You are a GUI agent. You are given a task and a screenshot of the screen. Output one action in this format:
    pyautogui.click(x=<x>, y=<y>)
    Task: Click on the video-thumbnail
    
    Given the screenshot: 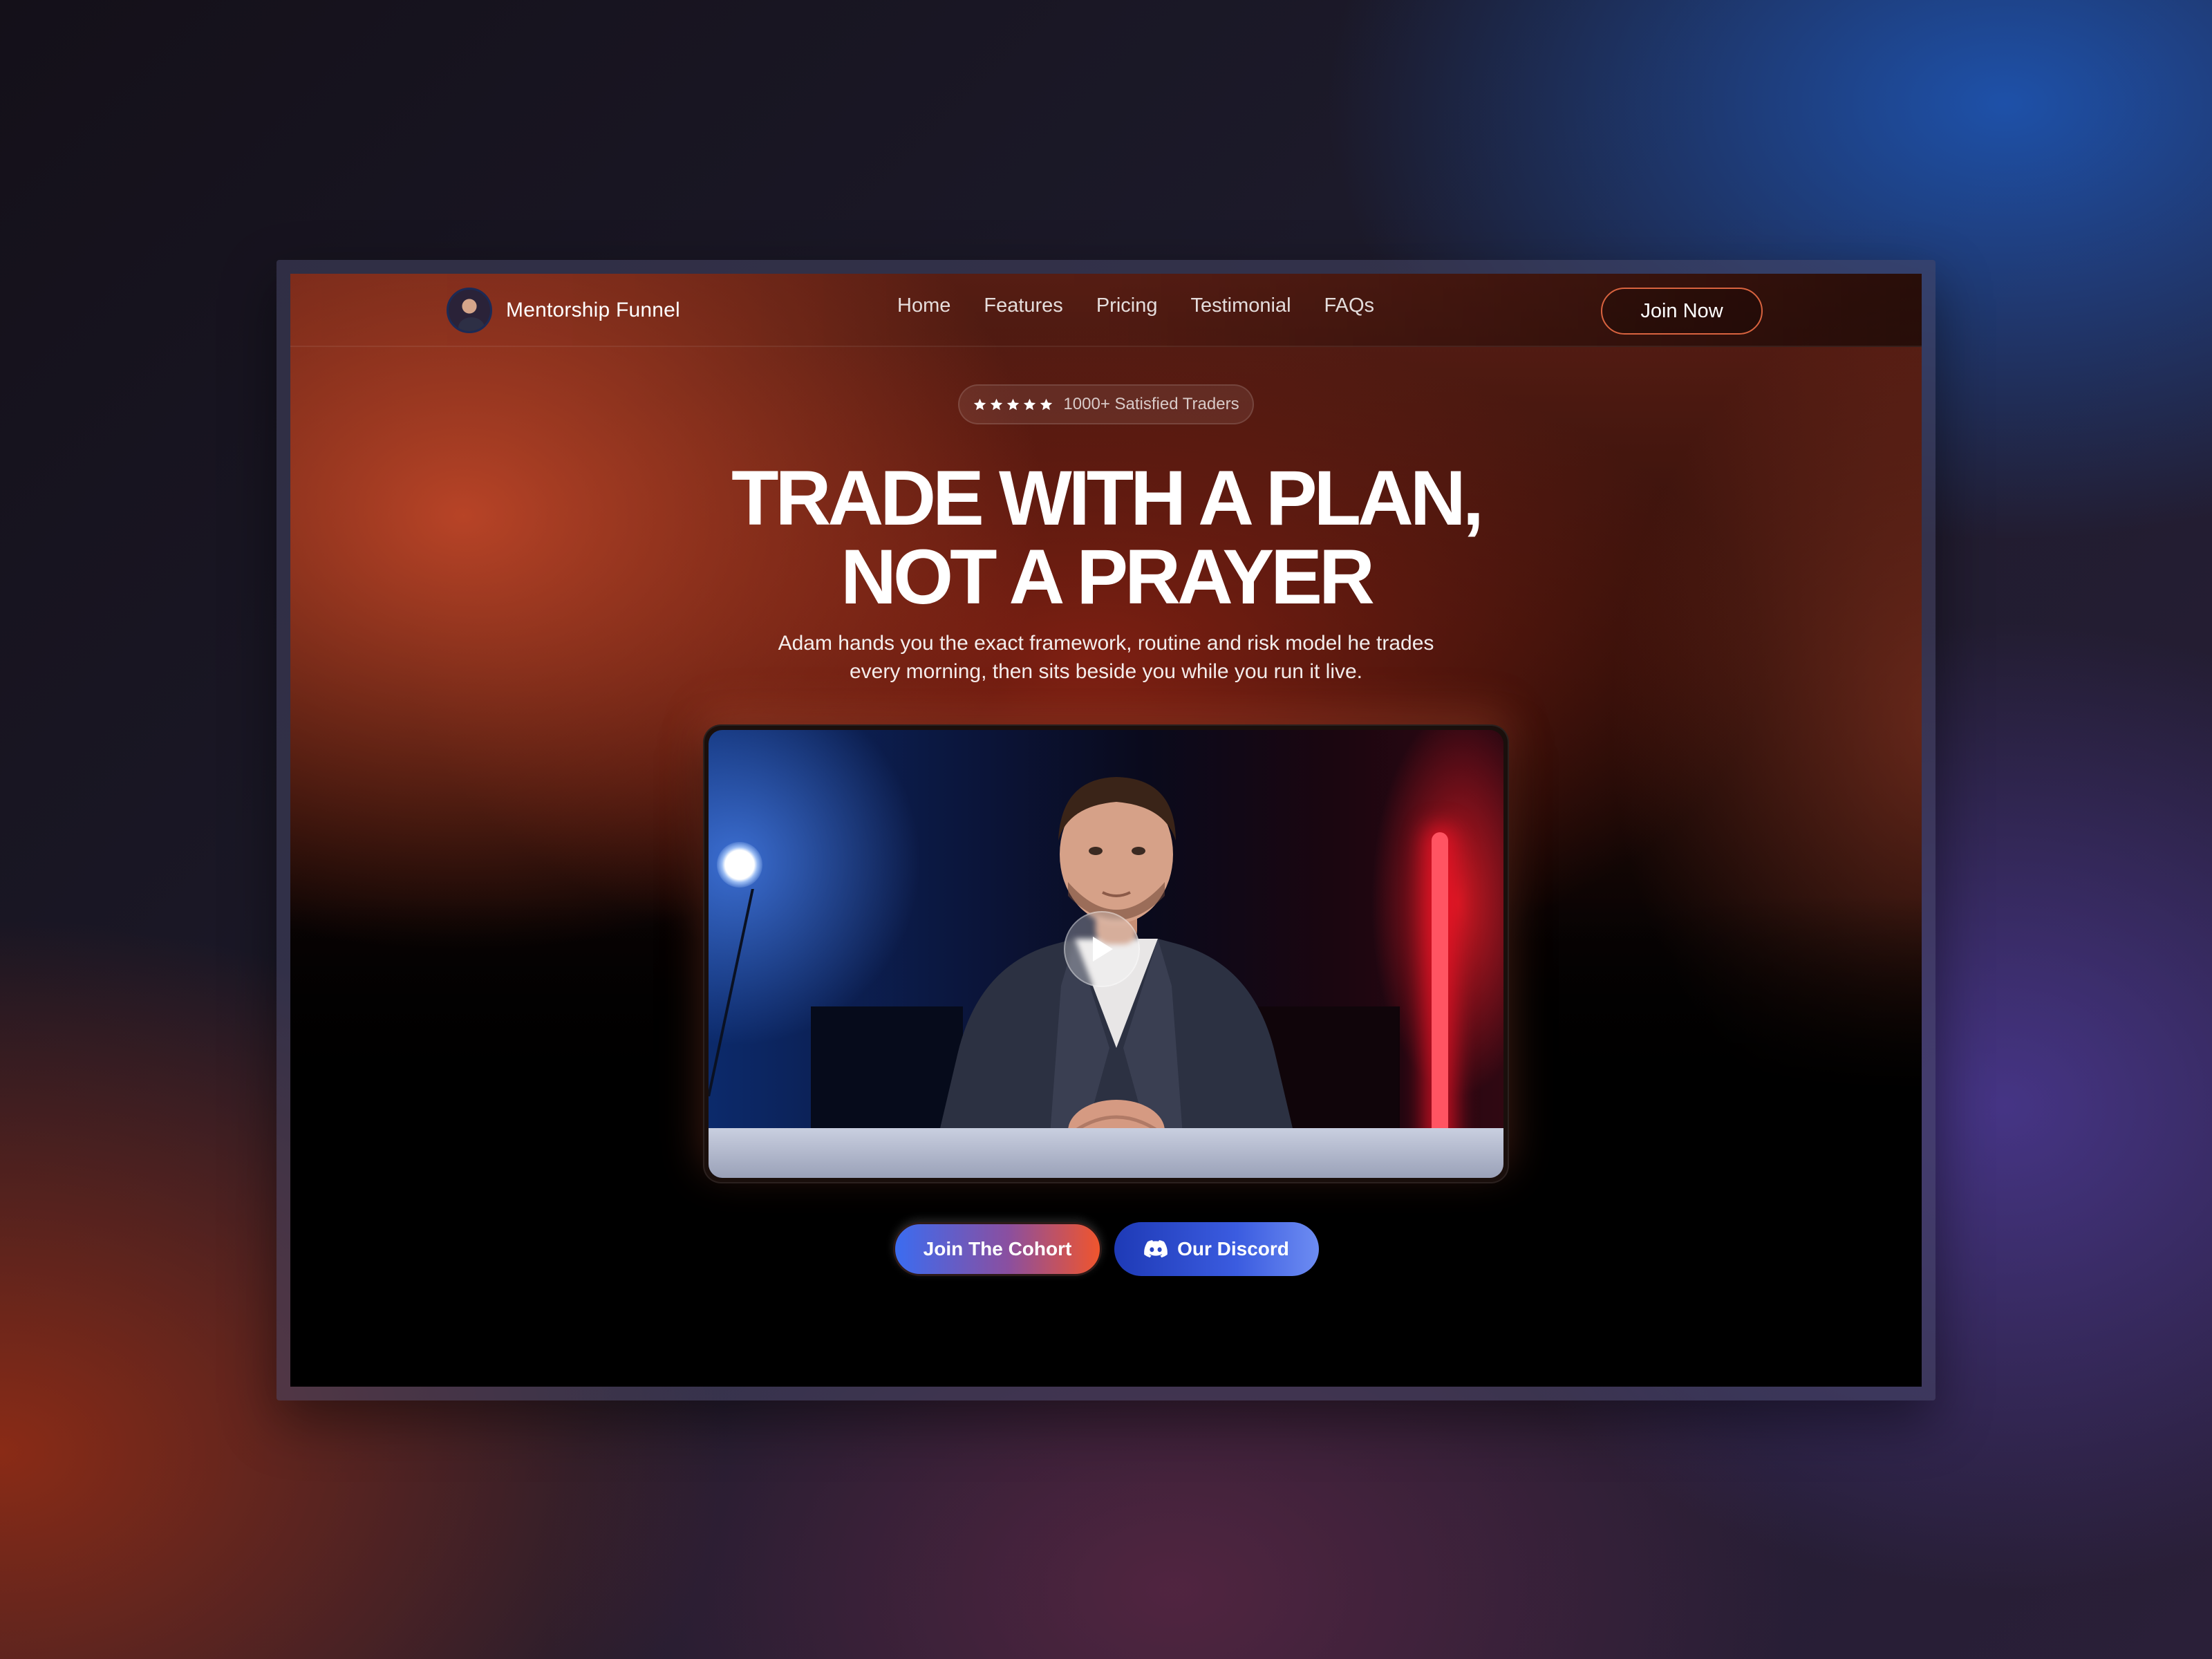 What is the action you would take?
    pyautogui.click(x=1106, y=954)
    